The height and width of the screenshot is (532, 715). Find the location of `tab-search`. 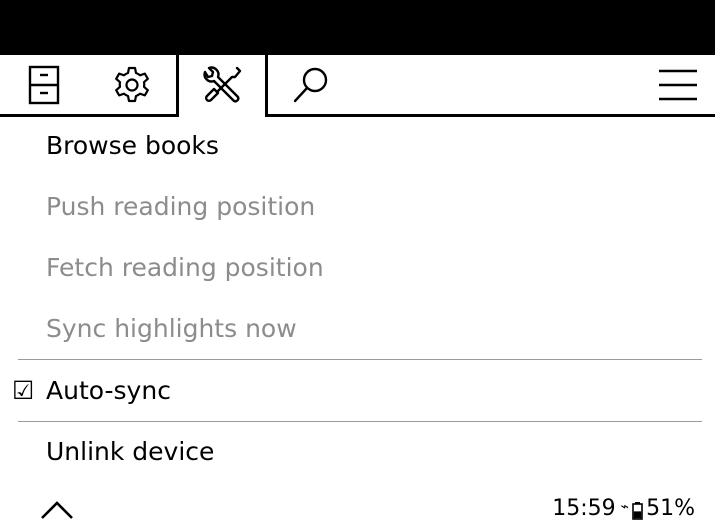

tab-search is located at coordinates (312, 85).